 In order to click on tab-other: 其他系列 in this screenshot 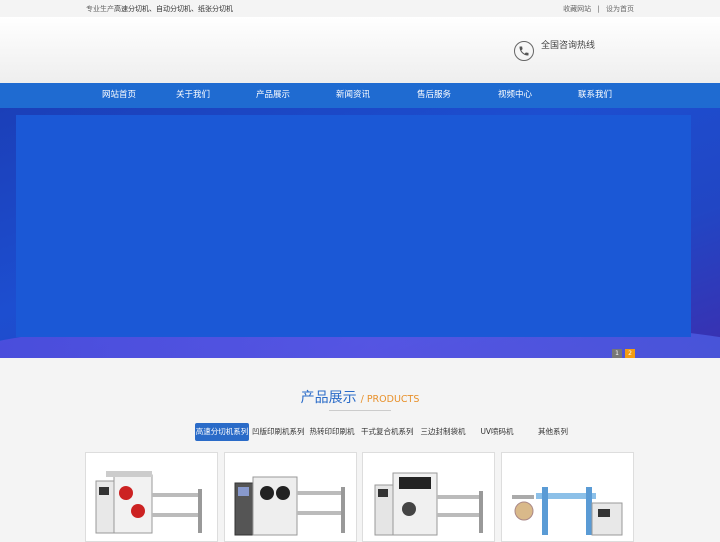, I will do `click(553, 432)`.